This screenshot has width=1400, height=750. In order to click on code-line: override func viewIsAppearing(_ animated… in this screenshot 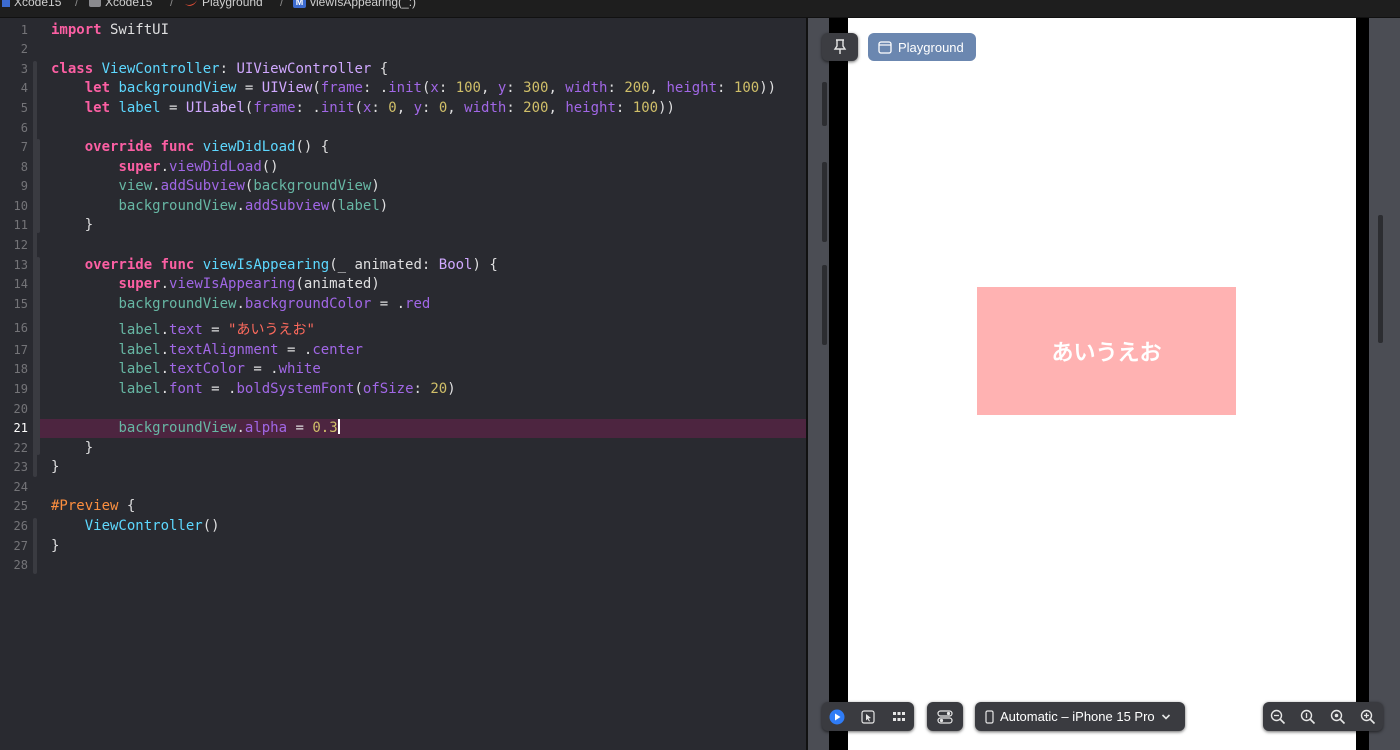, I will do `click(274, 265)`.